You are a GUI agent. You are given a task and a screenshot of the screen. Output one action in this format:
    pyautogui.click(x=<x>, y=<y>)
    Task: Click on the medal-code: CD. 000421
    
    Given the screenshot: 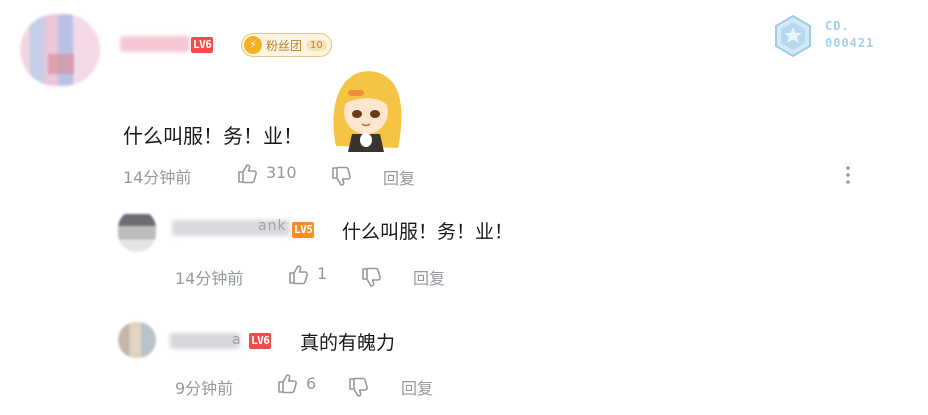 What is the action you would take?
    pyautogui.click(x=849, y=35)
    